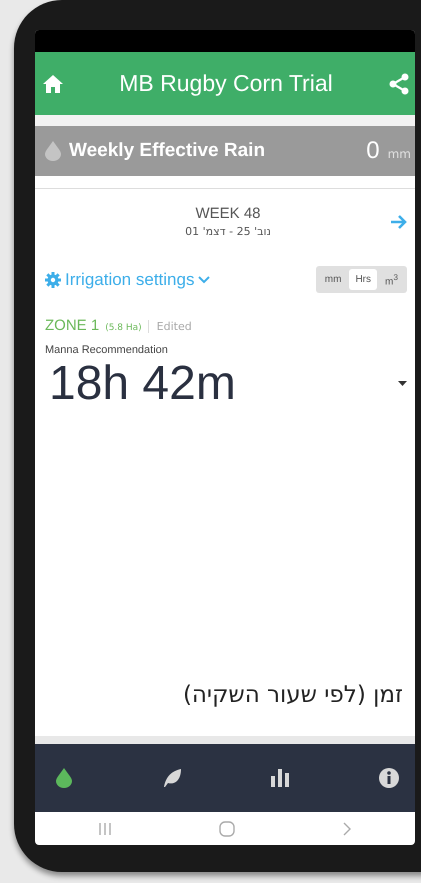 This screenshot has height=883, width=421. I want to click on info-icon, so click(388, 778).